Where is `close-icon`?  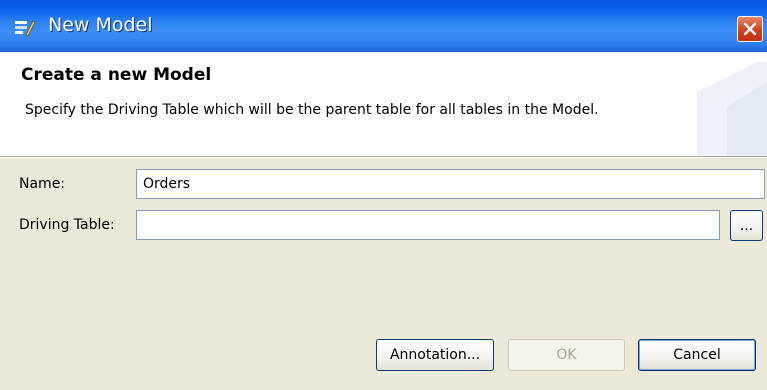 close-icon is located at coordinates (750, 29).